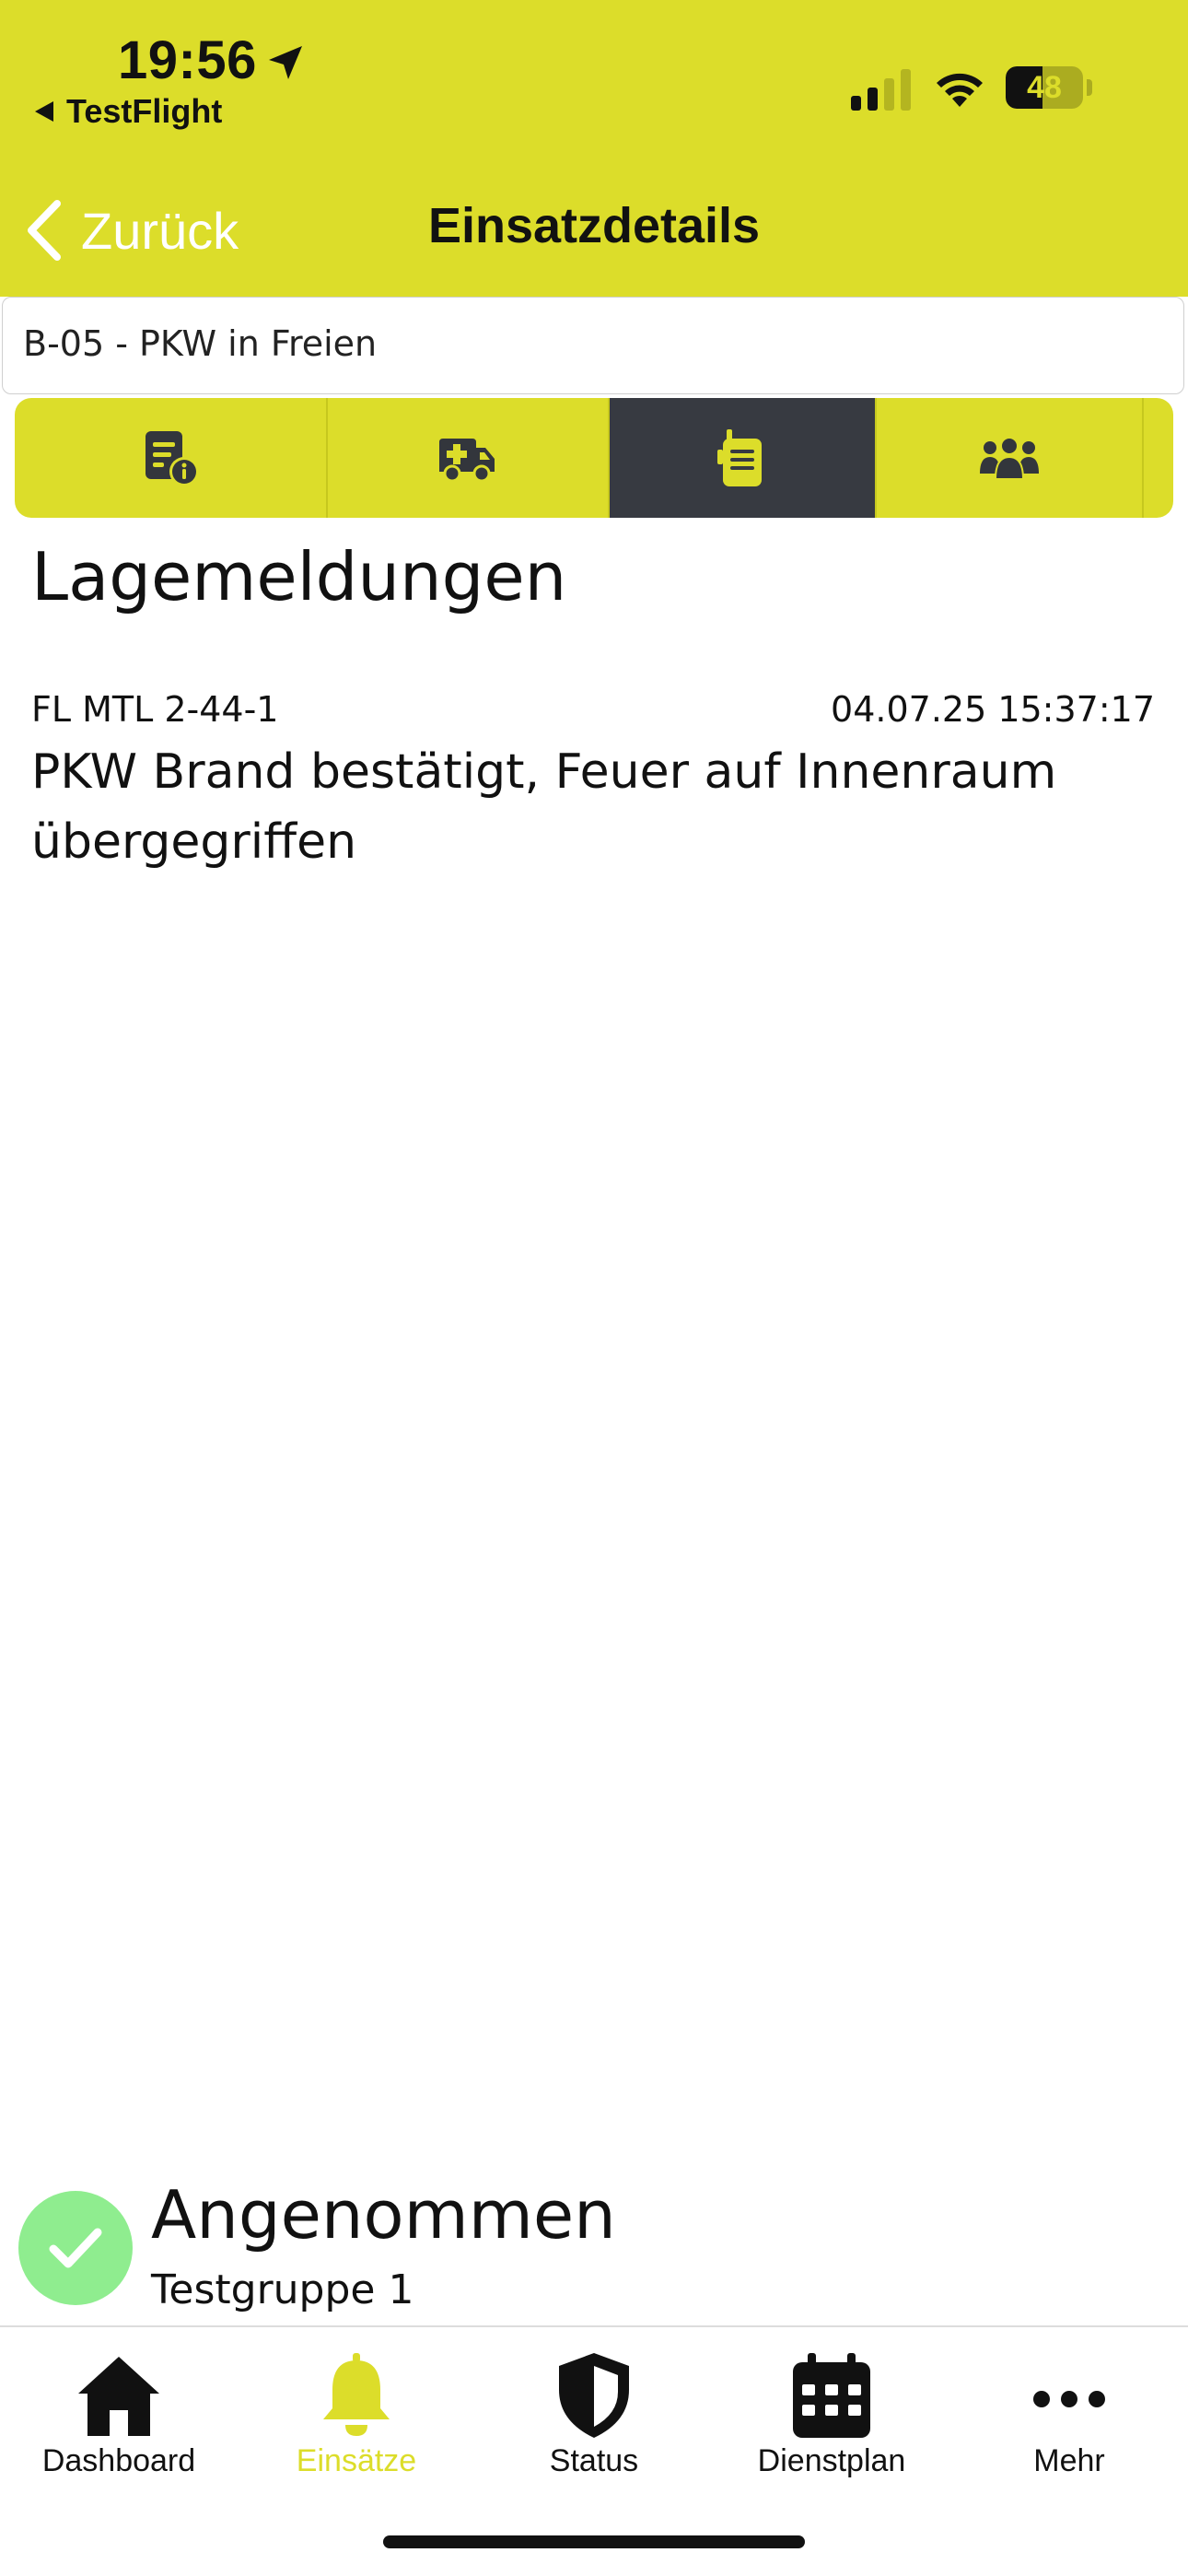 The height and width of the screenshot is (2576, 1188). Describe the element at coordinates (594, 2460) in the screenshot. I see `tab-status-label: Status` at that location.